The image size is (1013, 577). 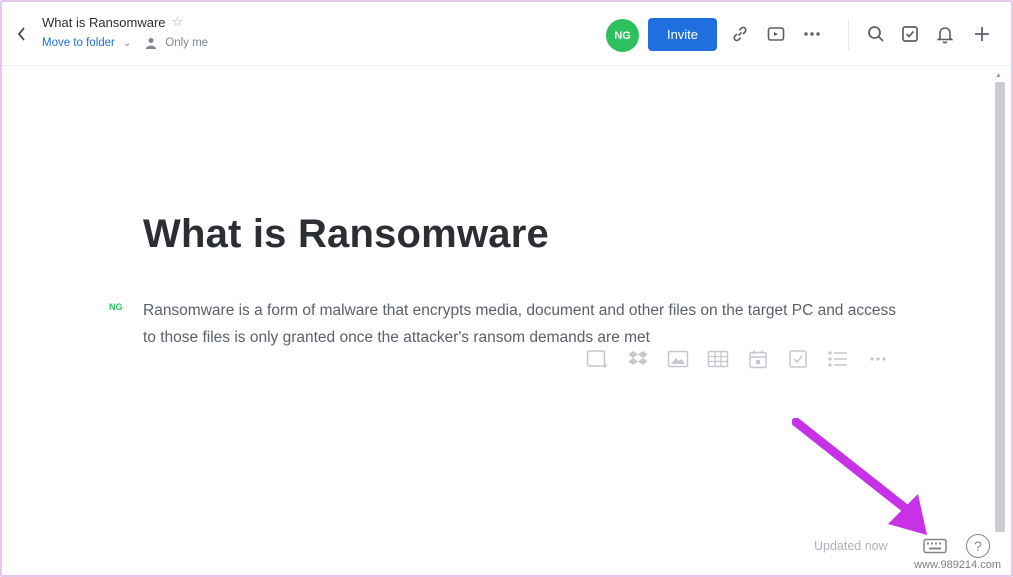 I want to click on add-media-icon, so click(x=598, y=359).